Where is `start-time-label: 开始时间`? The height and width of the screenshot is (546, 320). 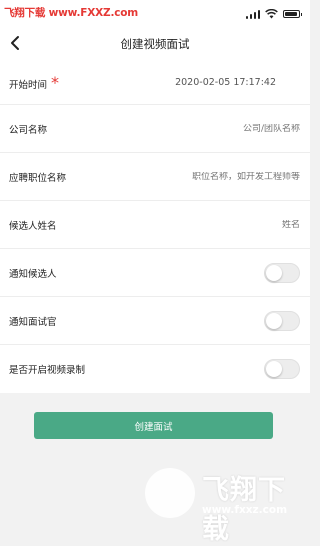 start-time-label: 开始时间 is located at coordinates (28, 85).